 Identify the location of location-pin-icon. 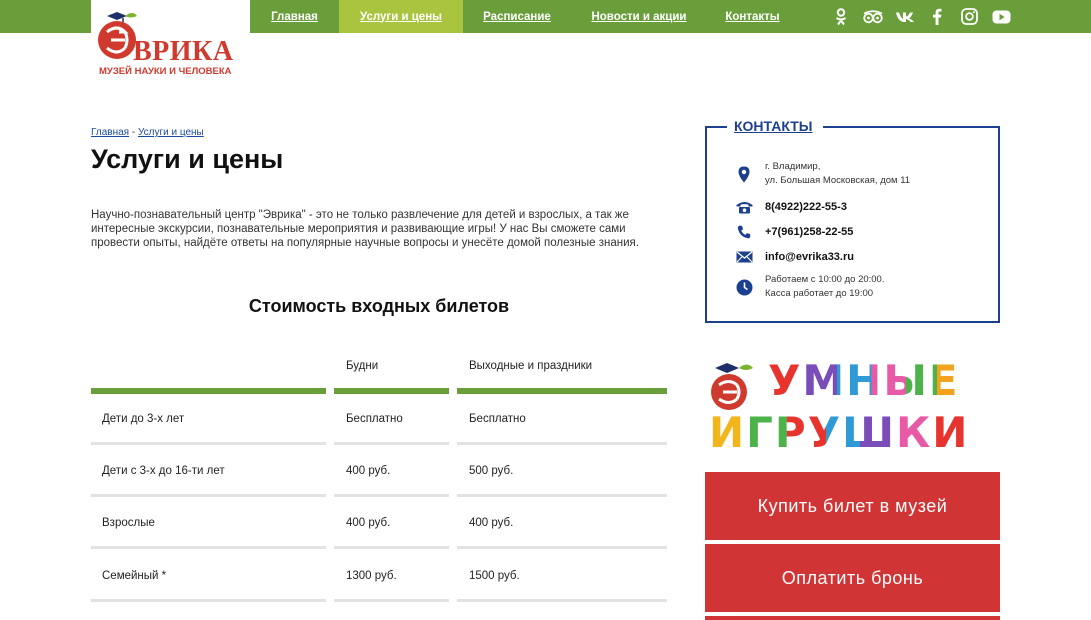
(744, 174).